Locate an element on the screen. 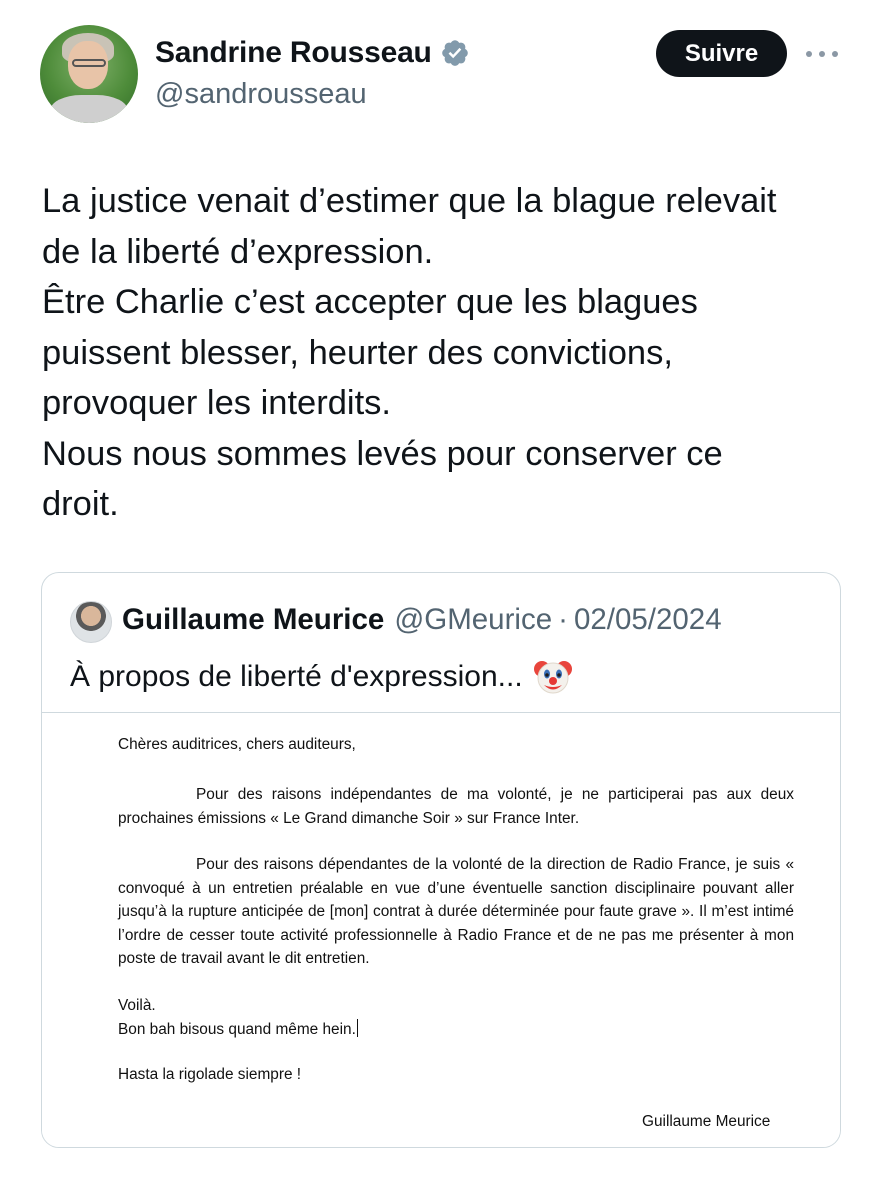  author-name-row: Sandrine Rousseau is located at coordinates (312, 53).